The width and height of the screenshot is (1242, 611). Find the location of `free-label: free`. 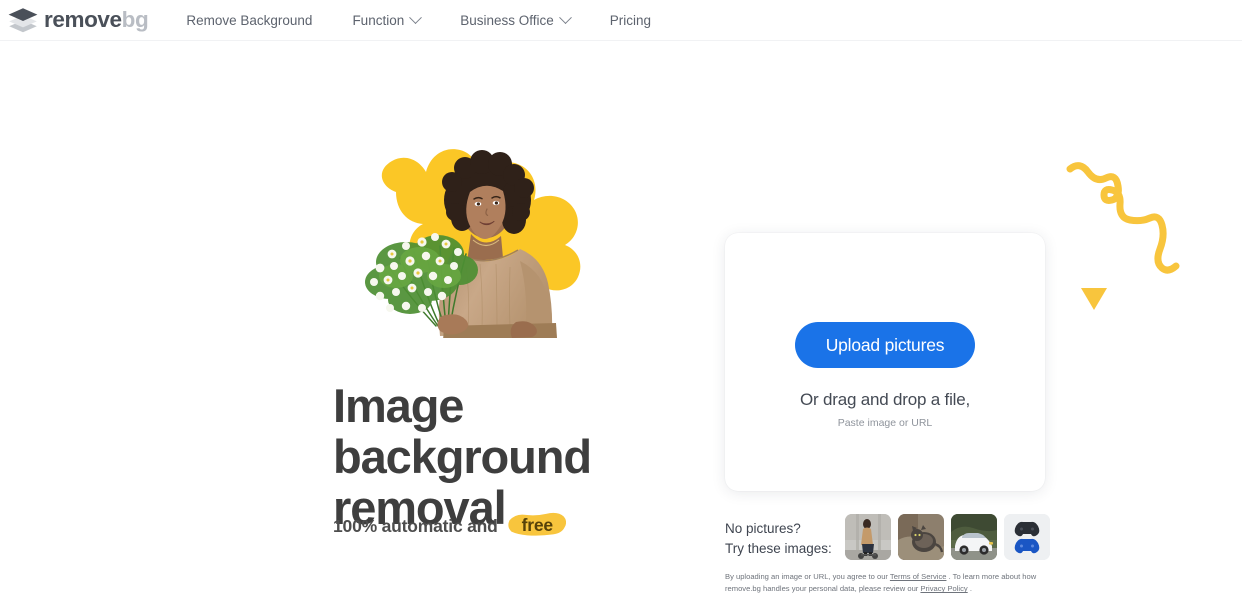

free-label: free is located at coordinates (537, 525).